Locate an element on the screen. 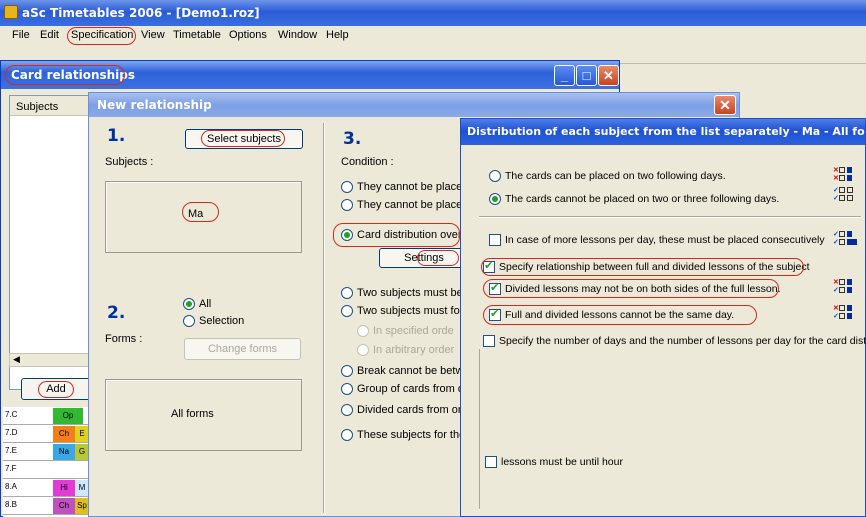 The height and width of the screenshot is (517, 866). lesson-cell: M is located at coordinates (82, 488).